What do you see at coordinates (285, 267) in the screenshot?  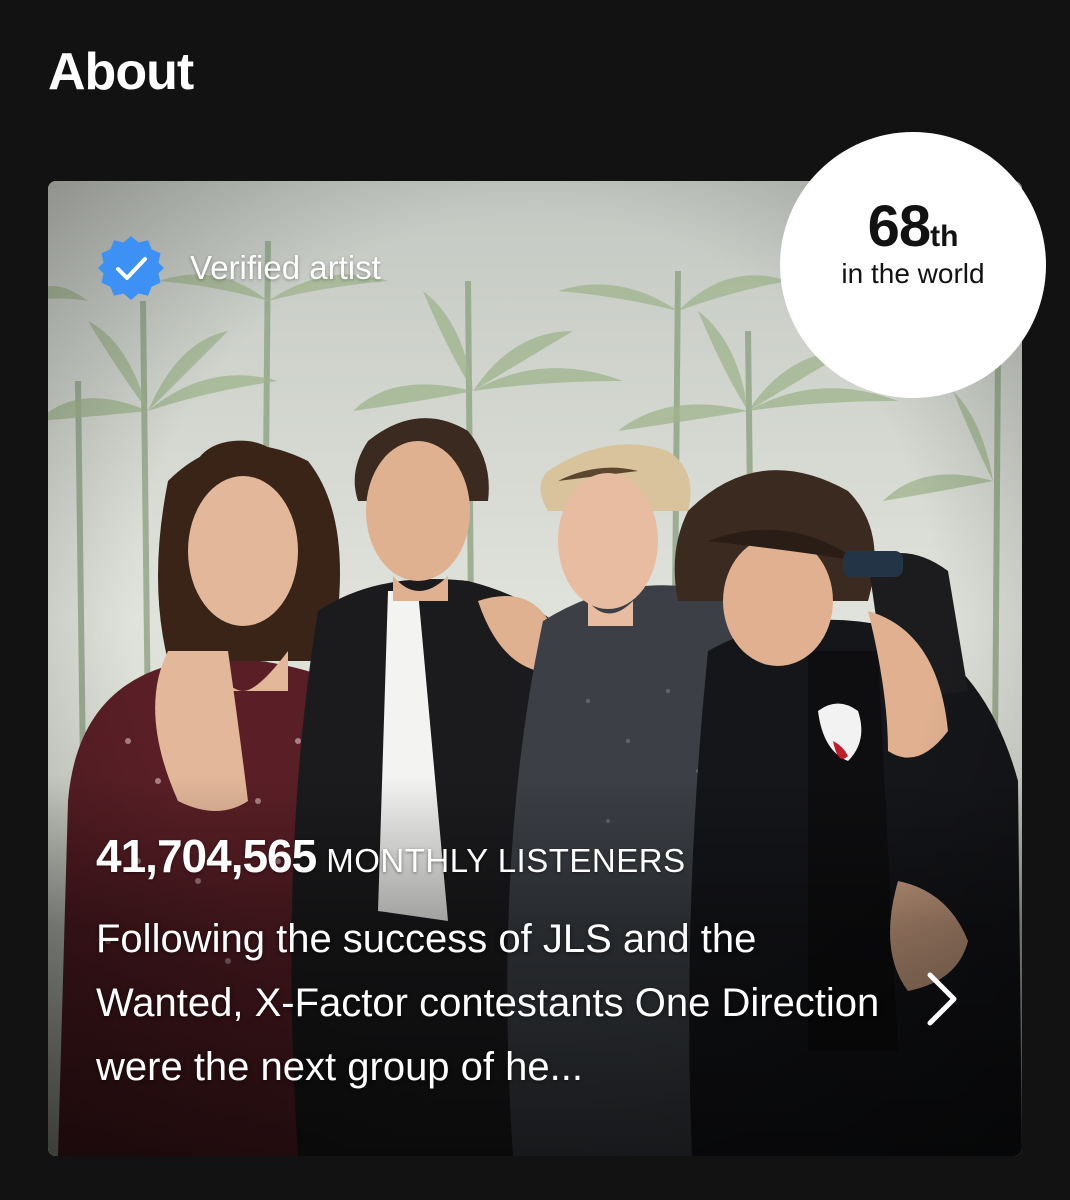 I see `verified-artist-label: Verified artist` at bounding box center [285, 267].